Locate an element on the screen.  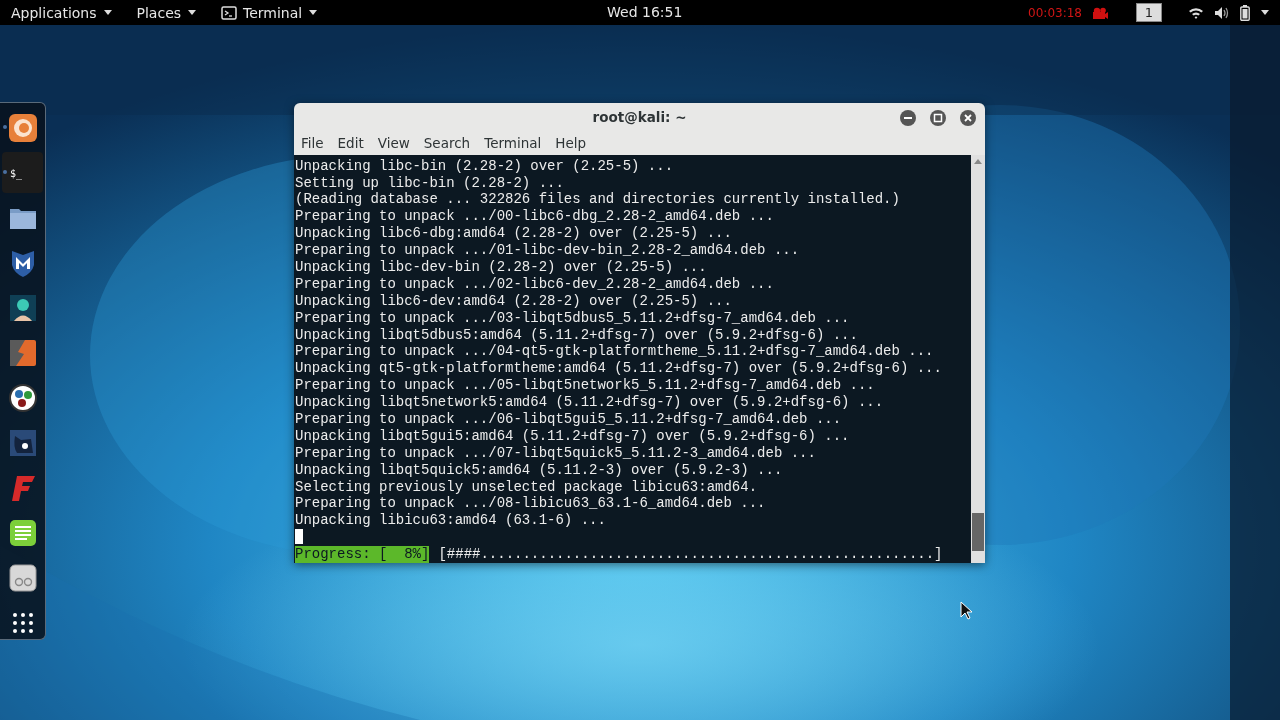
volume-icon is located at coordinates (1222, 12).